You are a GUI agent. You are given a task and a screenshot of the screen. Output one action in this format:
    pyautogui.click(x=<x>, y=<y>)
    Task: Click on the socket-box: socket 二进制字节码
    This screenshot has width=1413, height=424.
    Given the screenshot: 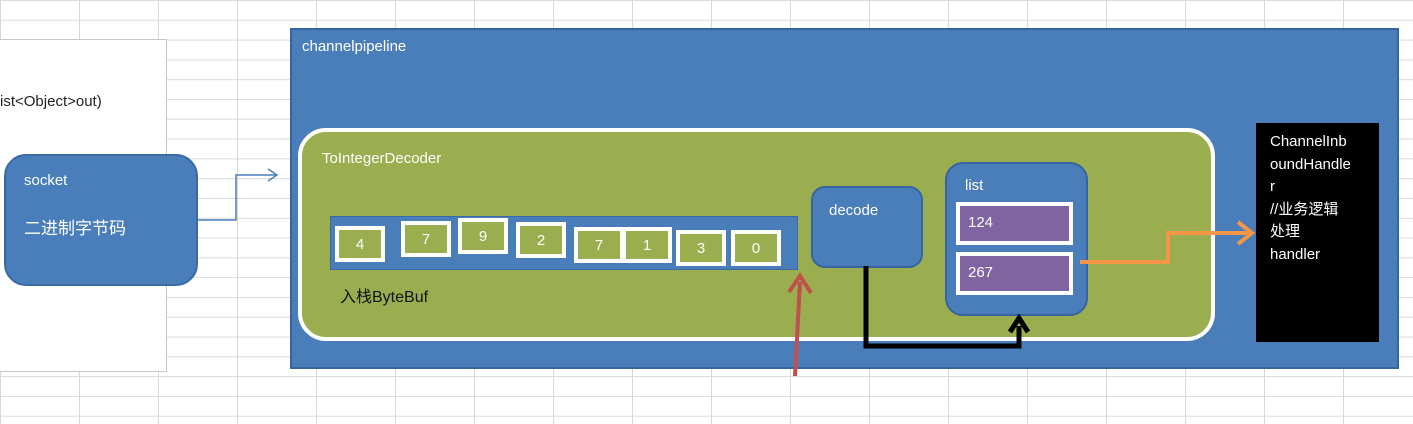 What is the action you would take?
    pyautogui.click(x=101, y=220)
    